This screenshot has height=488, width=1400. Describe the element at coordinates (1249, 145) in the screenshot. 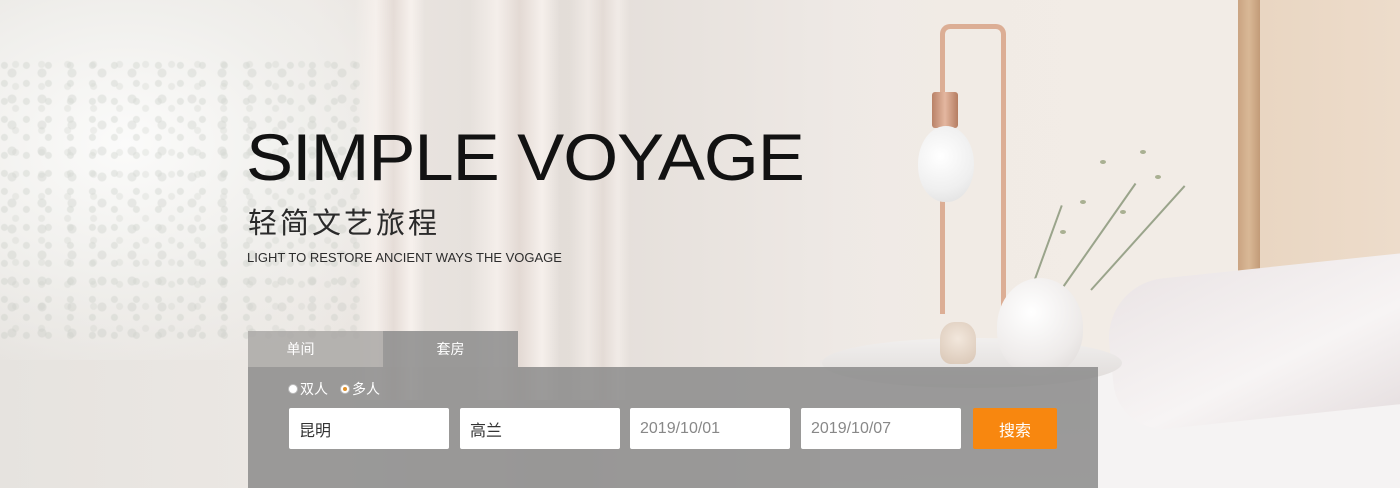

I see `headboard-post` at that location.